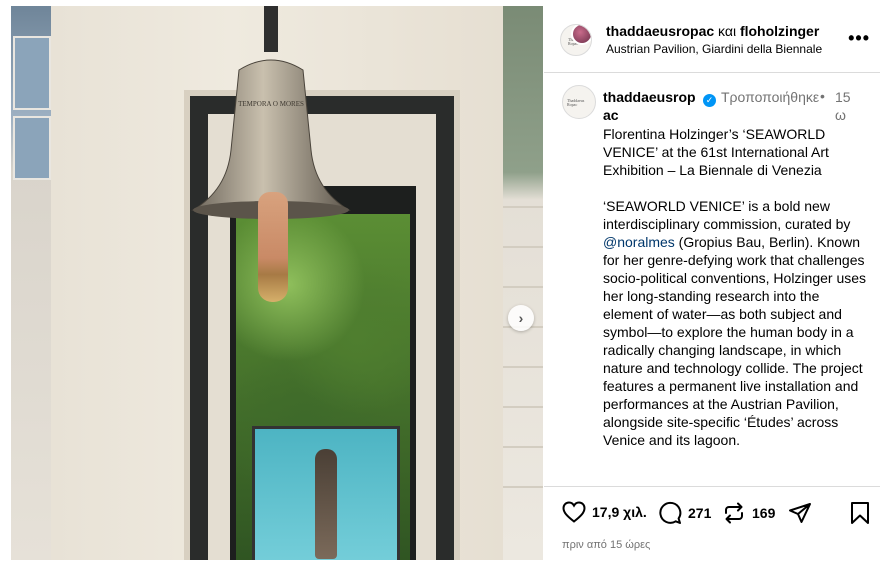 This screenshot has height=567, width=880. I want to click on chevron-right-icon: ›, so click(521, 318).